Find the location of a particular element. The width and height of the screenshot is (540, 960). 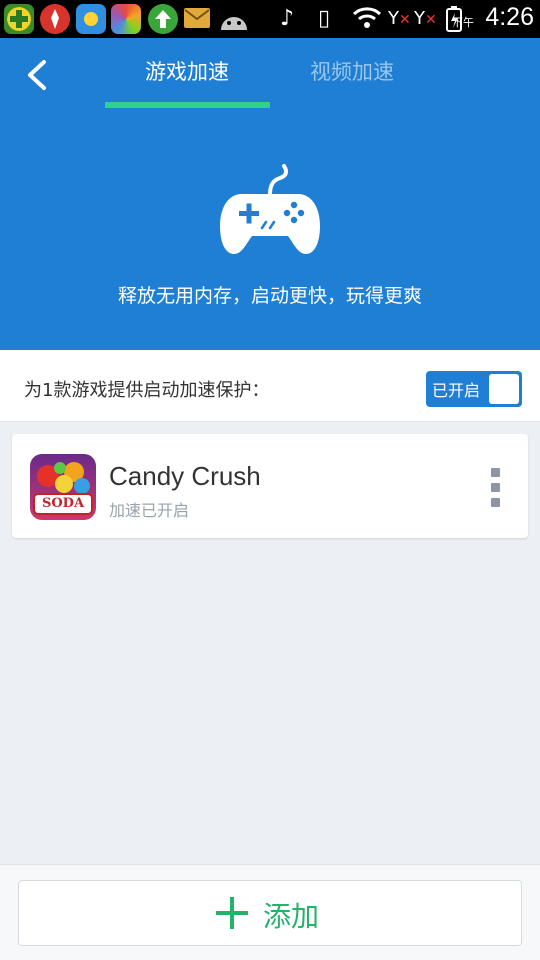

colorful-app-icon is located at coordinates (126, 19).